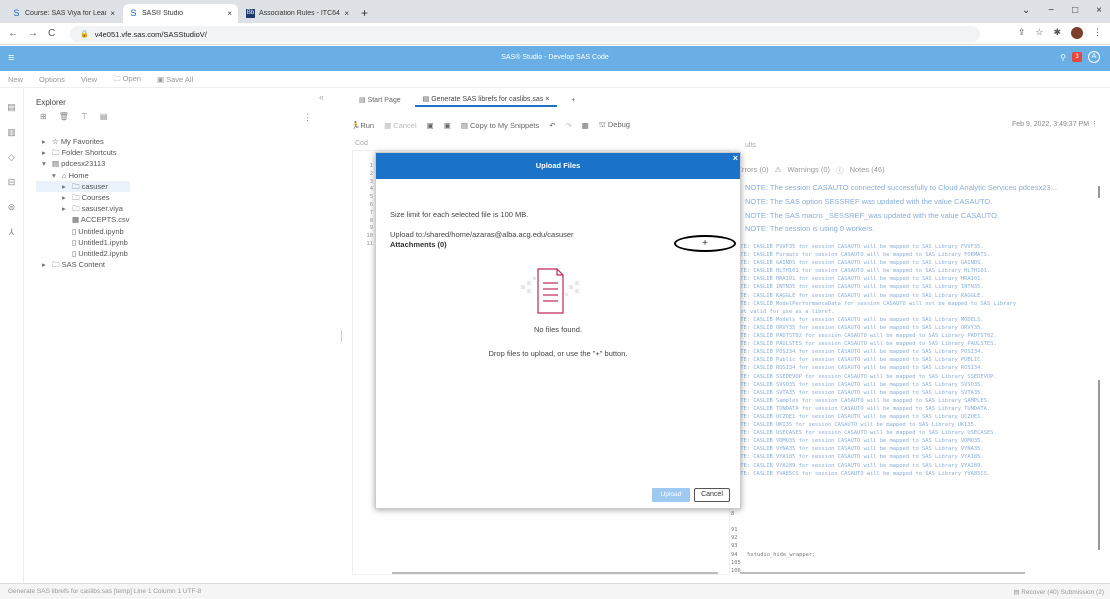 This screenshot has width=1110, height=599. I want to click on tab-generate-sas-librefs: ▤ Generate SAS librefs for caslibs.sas ×, so click(486, 100).